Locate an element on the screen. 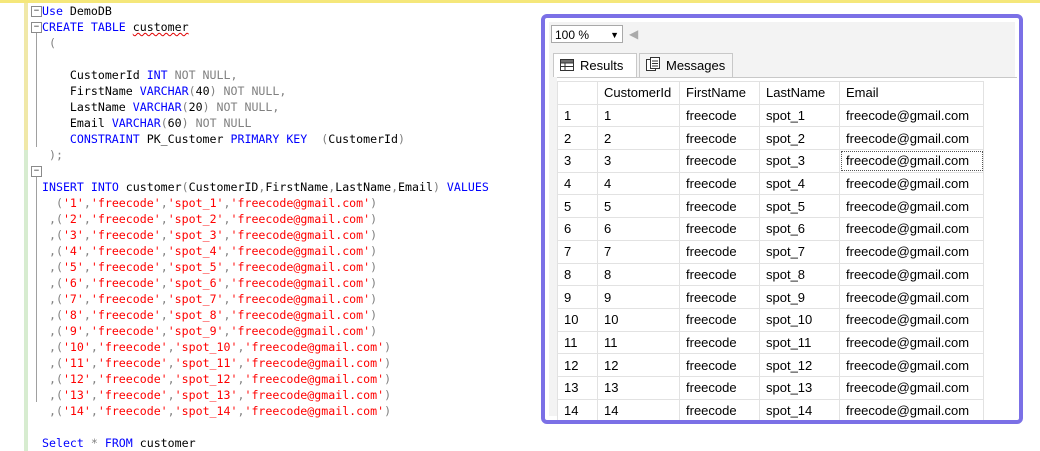 The height and width of the screenshot is (451, 1040). table-cell: 5 is located at coordinates (638, 206).